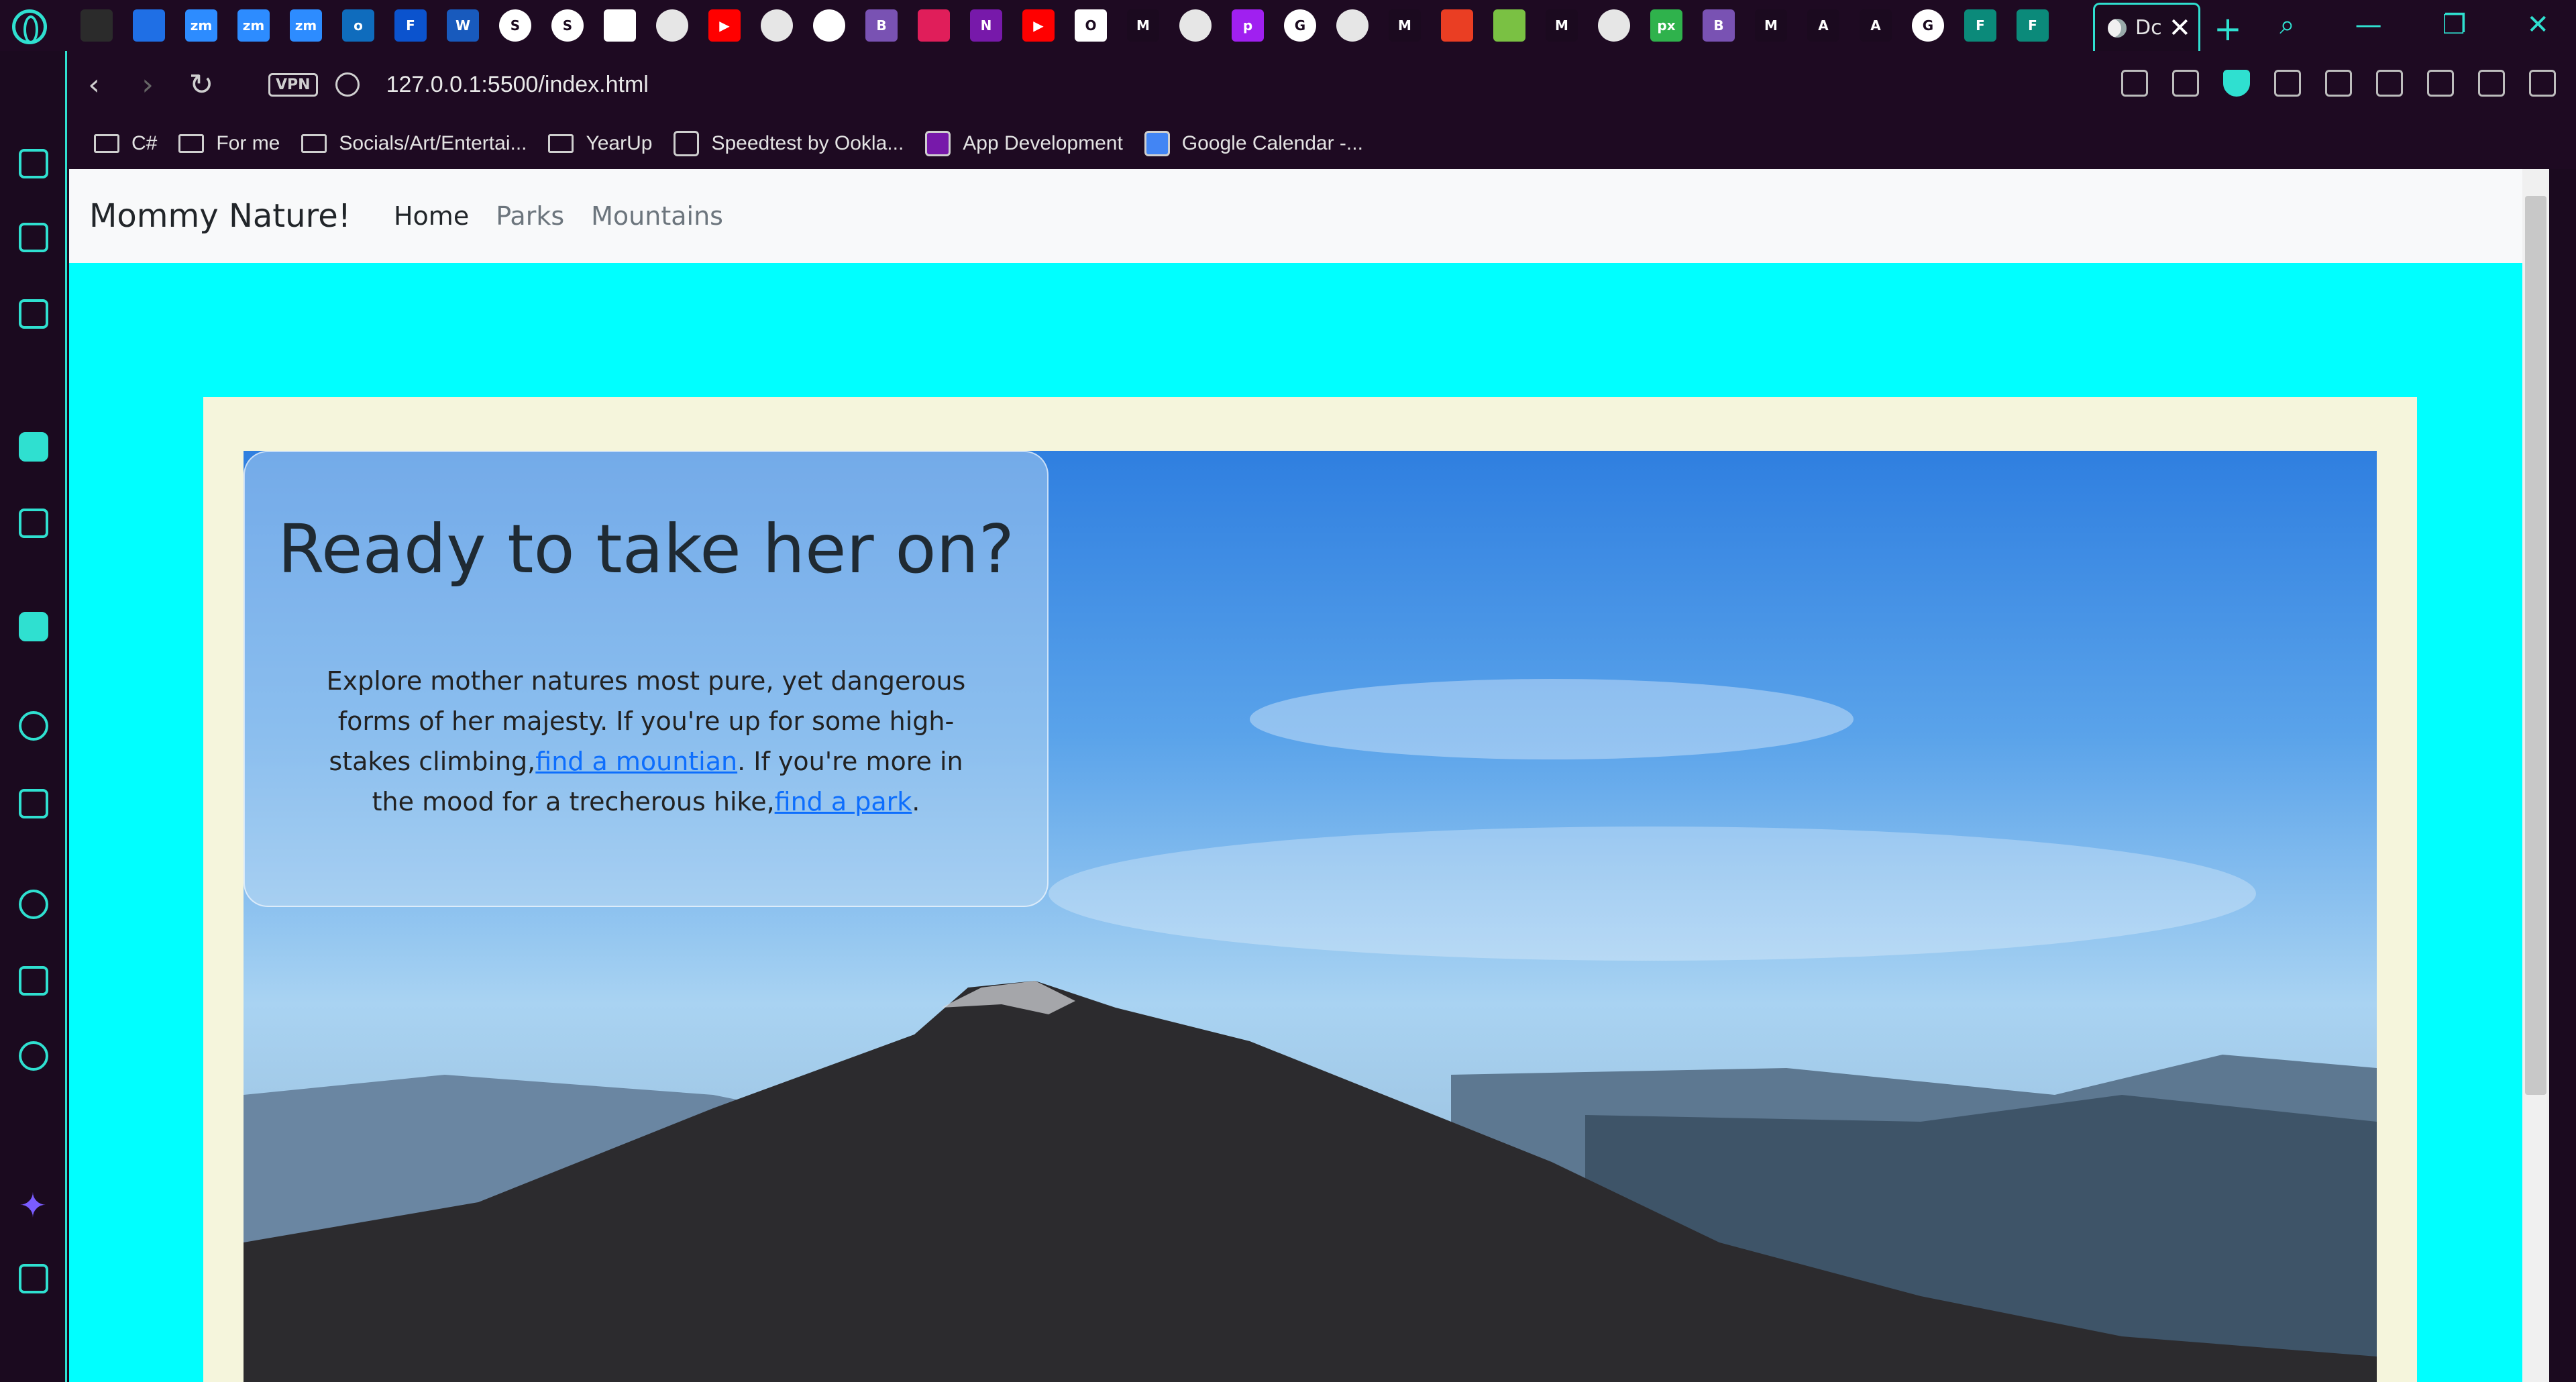 Image resolution: width=2576 pixels, height=1382 pixels. Describe the element at coordinates (147, 85) in the screenshot. I see `forward-icon: ›` at that location.